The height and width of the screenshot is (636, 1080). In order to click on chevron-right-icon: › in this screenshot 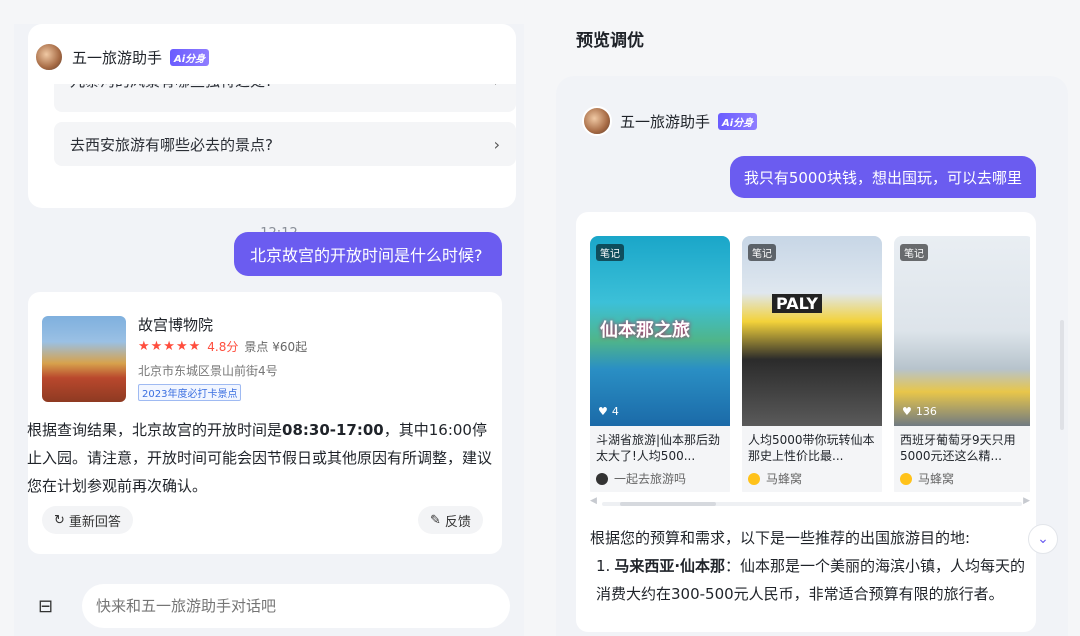, I will do `click(496, 144)`.